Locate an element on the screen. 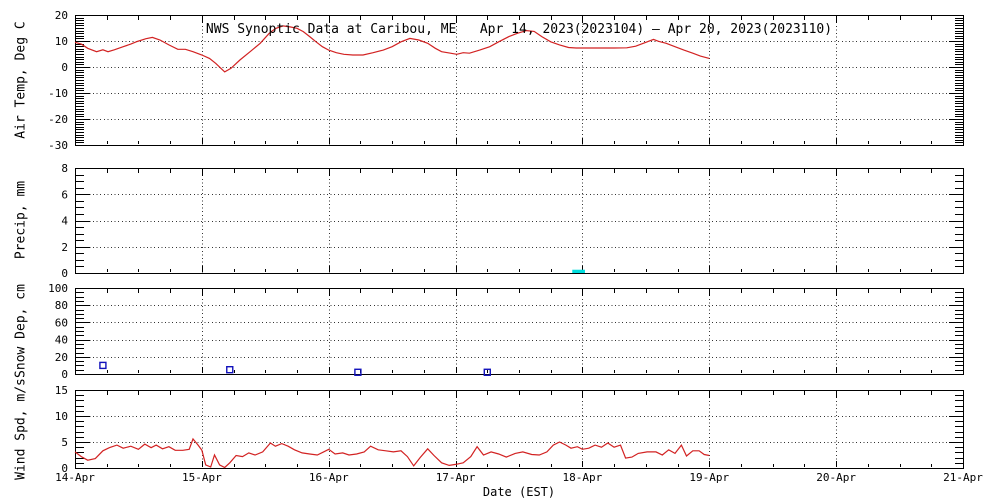 The width and height of the screenshot is (1000, 500). y-axis-label-snow-depth: Snow Dep, cm is located at coordinates (21, 331).